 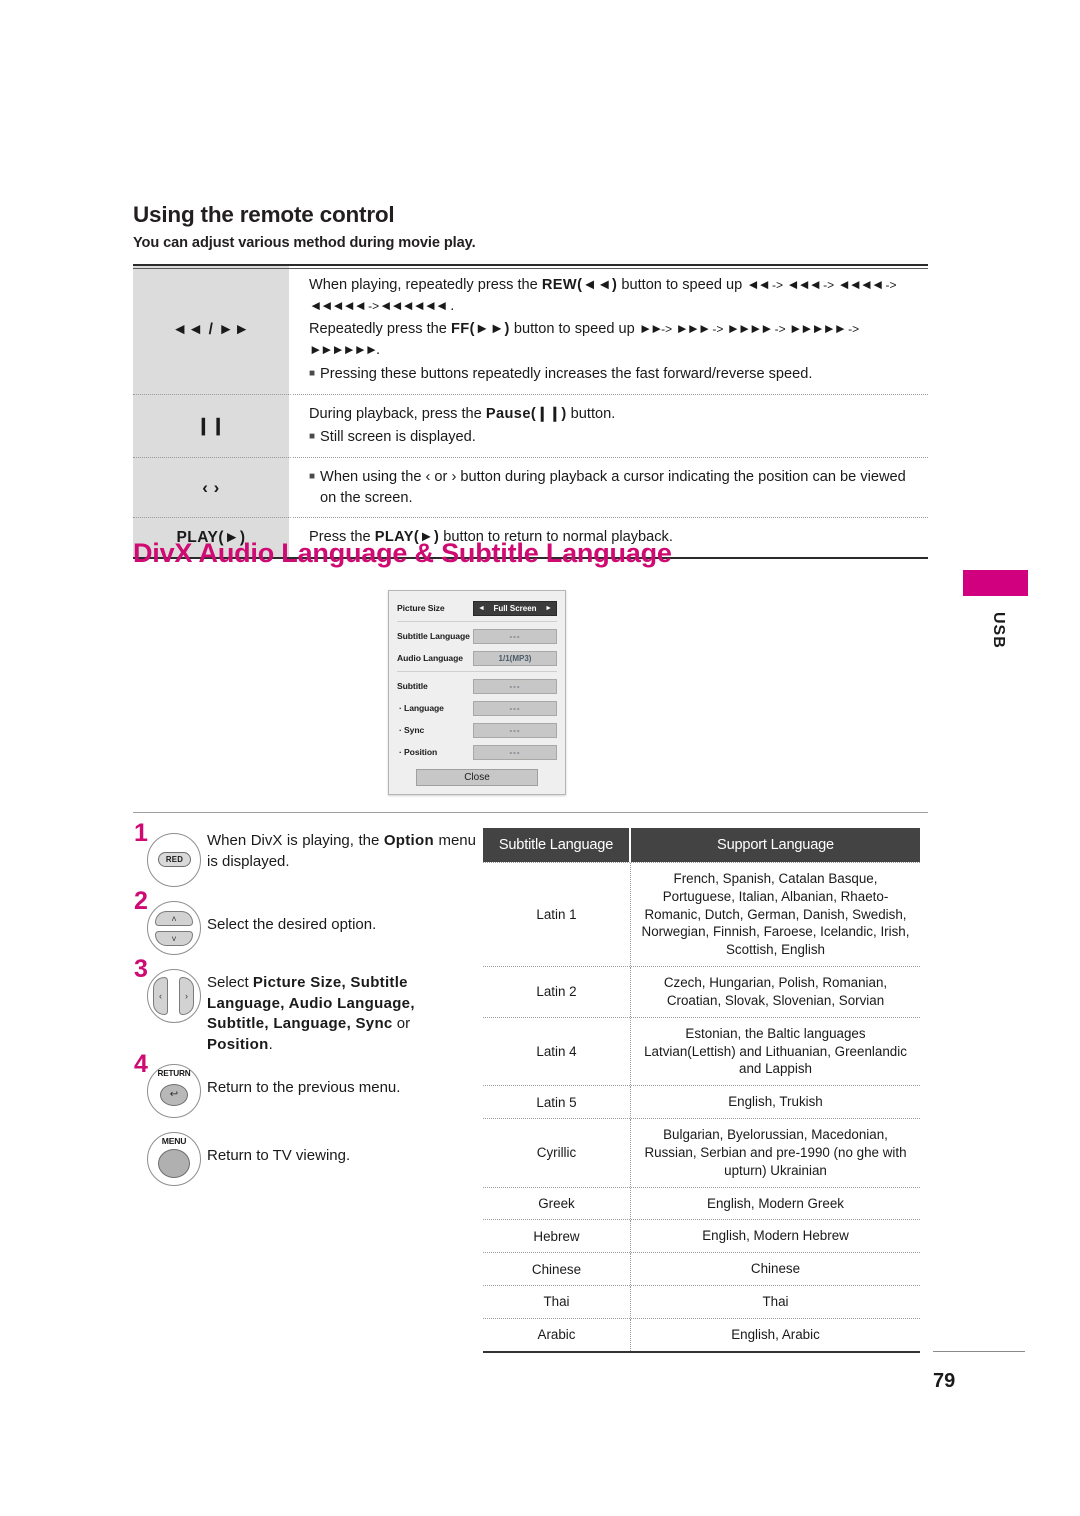 I want to click on red-button-label: RED, so click(x=174, y=859).